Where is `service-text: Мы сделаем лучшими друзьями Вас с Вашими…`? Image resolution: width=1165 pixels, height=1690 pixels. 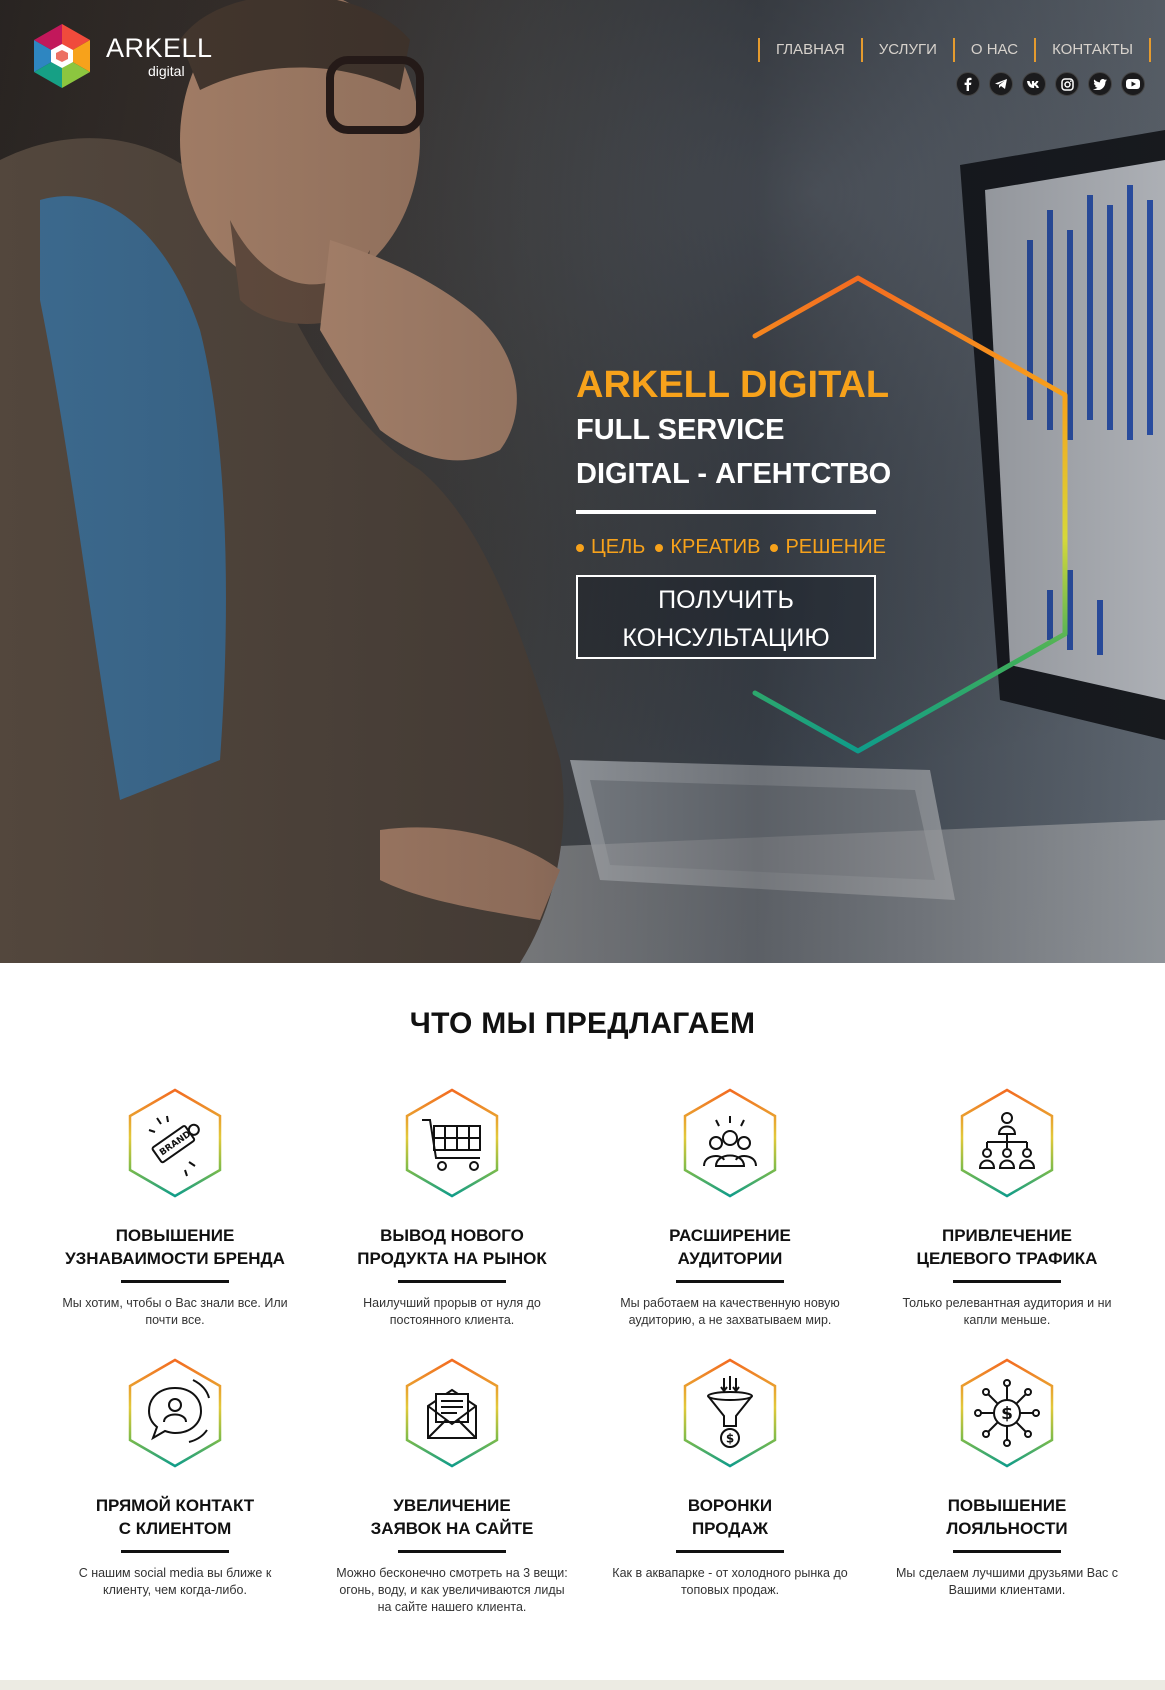 service-text: Мы сделаем лучшими друзьями Вас с Вашими… is located at coordinates (1006, 1581).